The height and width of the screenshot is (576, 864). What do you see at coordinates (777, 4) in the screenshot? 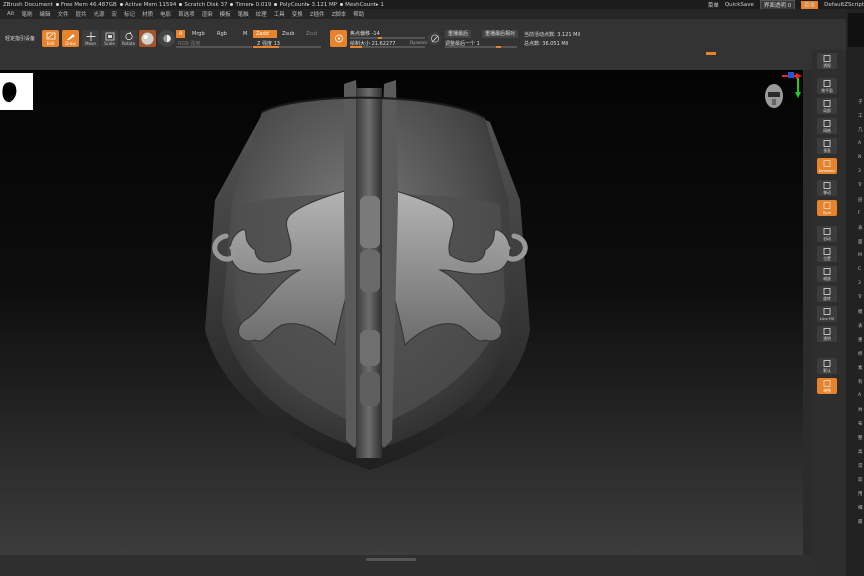
I see `ui-transparency-slider: 界面透明 0` at bounding box center [777, 4].